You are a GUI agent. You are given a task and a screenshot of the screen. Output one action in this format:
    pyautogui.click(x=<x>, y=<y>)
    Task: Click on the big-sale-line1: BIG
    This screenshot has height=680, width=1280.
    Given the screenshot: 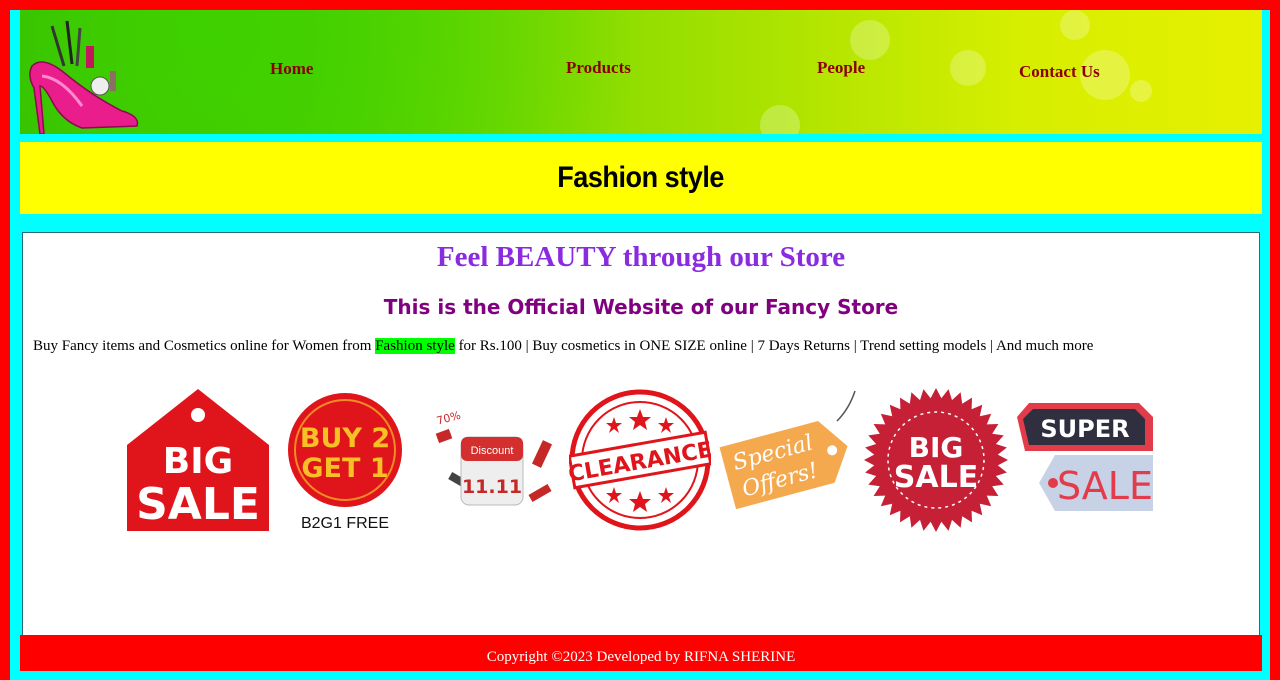 What is the action you would take?
    pyautogui.click(x=198, y=461)
    